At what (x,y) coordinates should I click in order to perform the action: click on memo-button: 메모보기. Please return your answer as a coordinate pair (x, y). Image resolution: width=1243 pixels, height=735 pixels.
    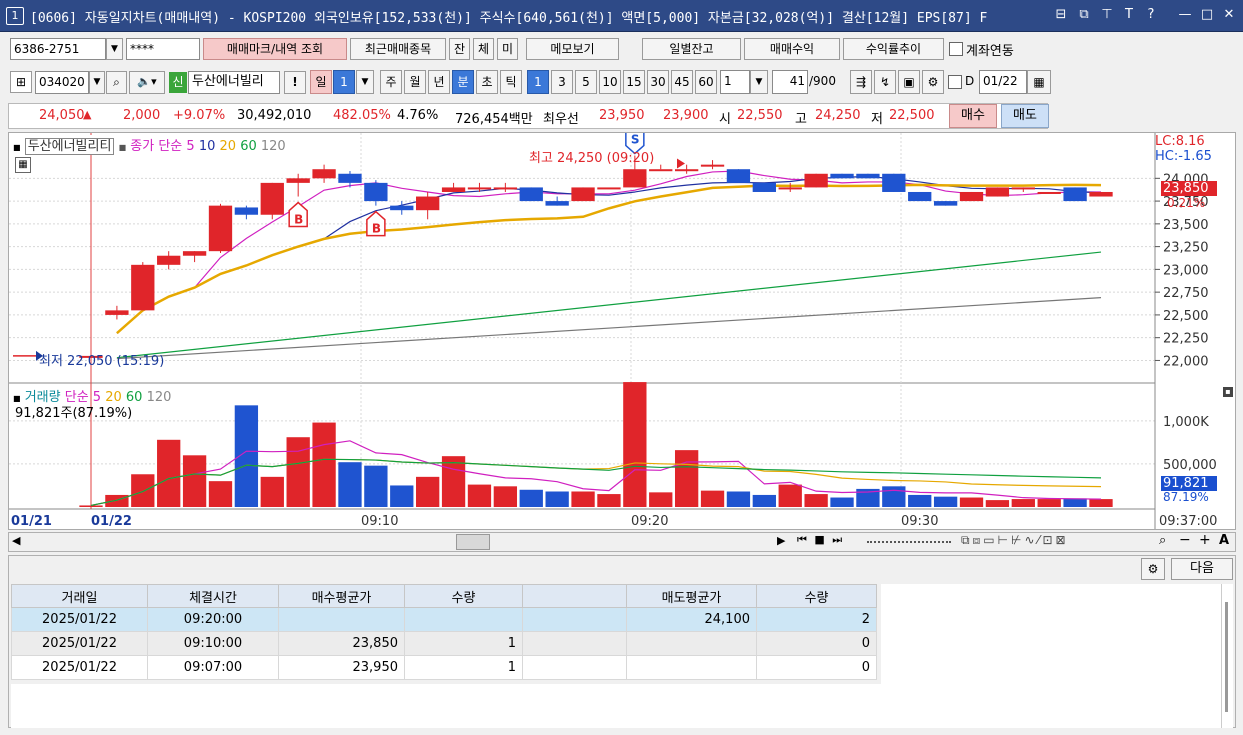
    Looking at the image, I should click on (572, 49).